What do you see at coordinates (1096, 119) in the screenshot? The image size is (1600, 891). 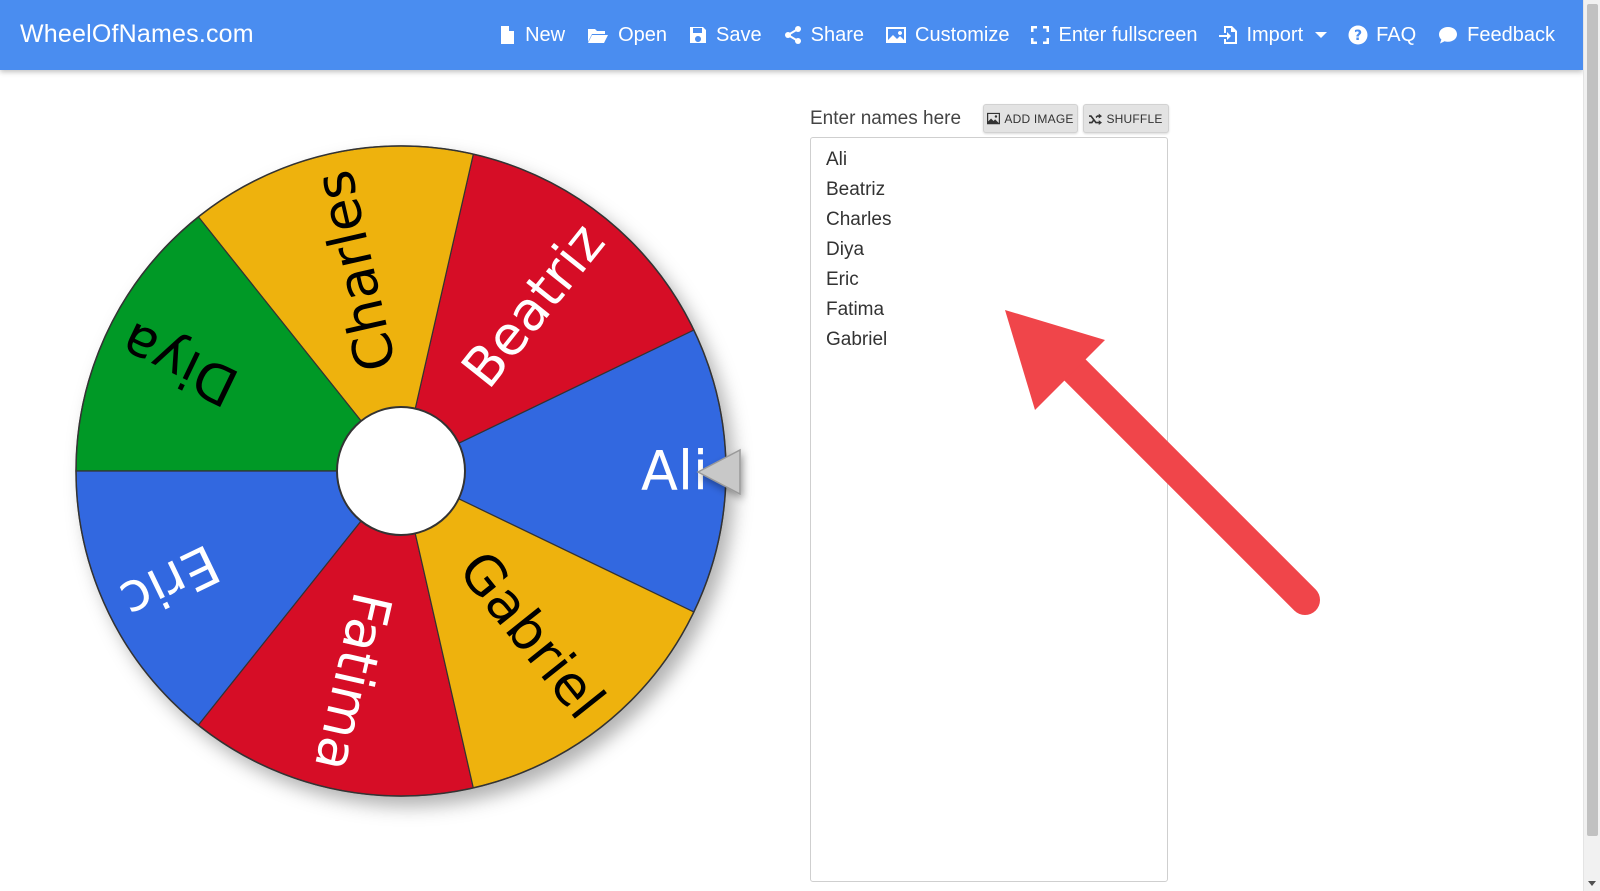 I see `shuffle-icon` at bounding box center [1096, 119].